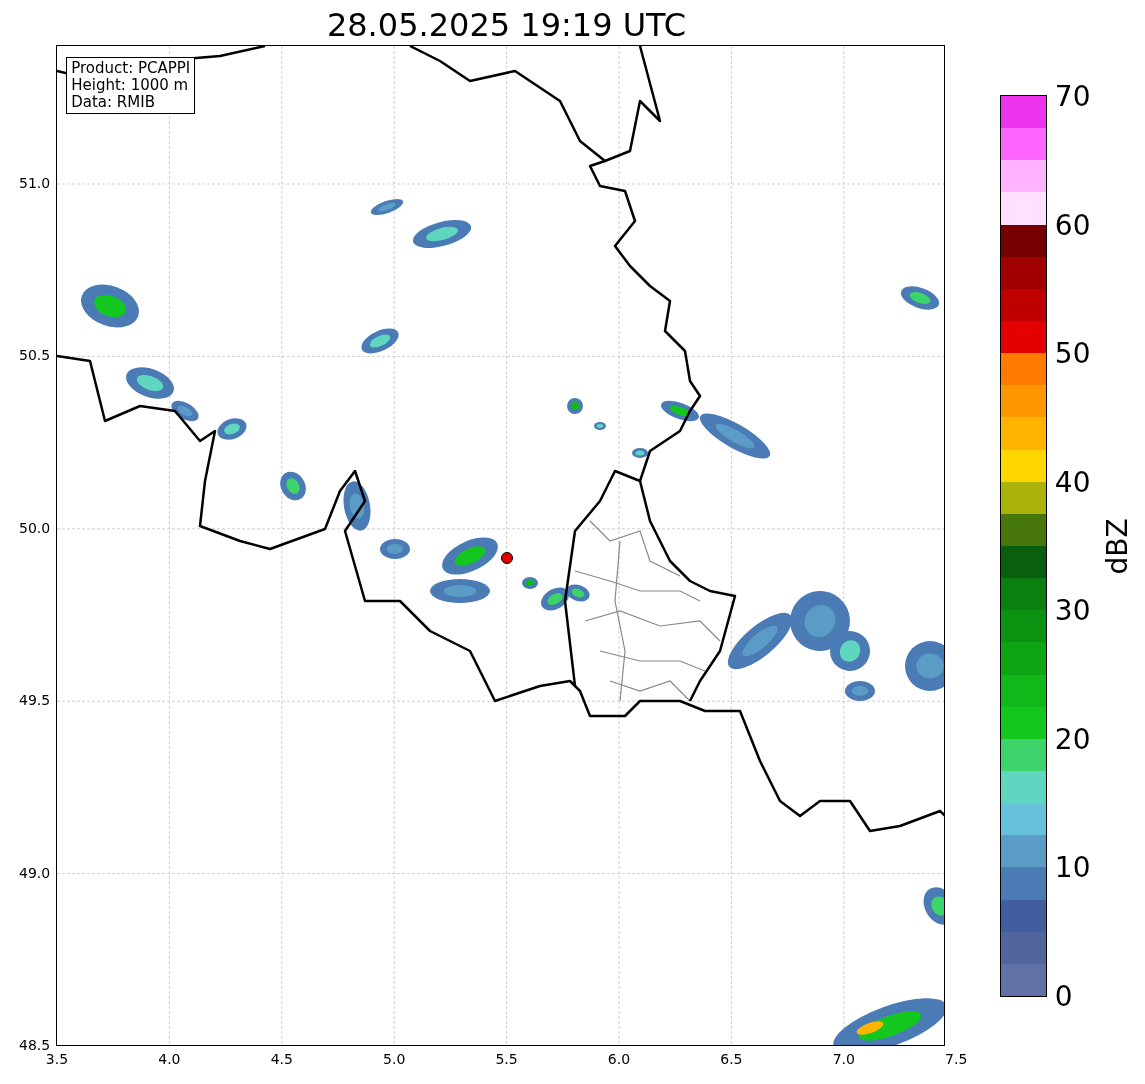  I want to click on x-axis-label: 3.5, so click(57, 1059).